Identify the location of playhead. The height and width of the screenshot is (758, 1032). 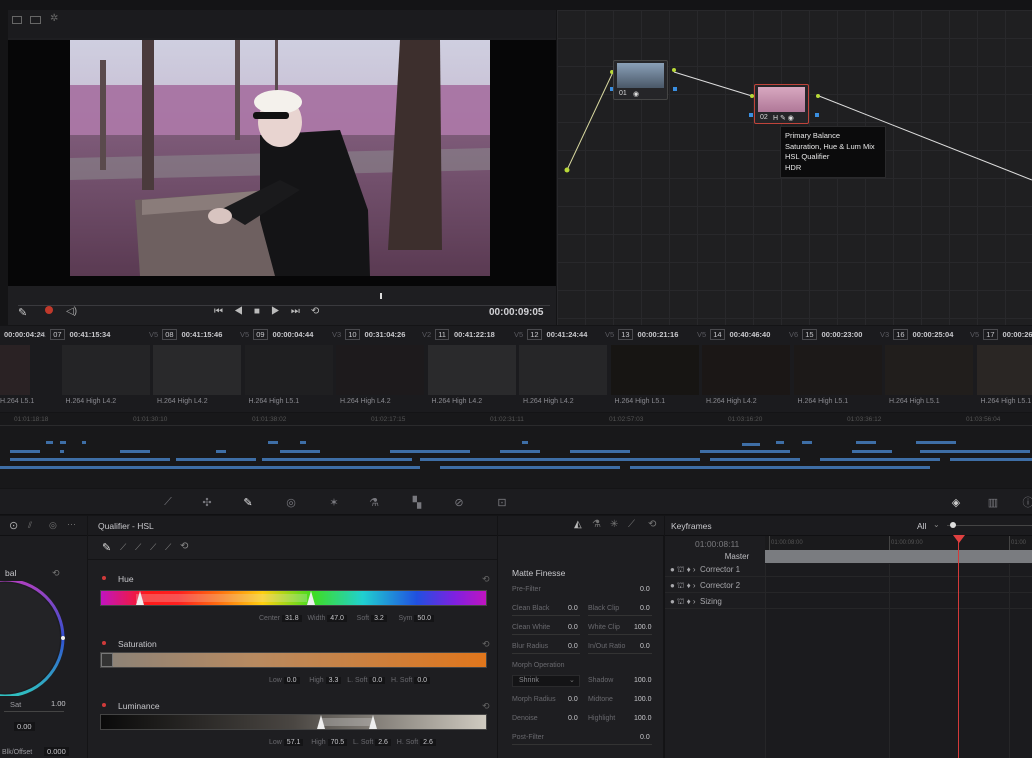
(381, 296).